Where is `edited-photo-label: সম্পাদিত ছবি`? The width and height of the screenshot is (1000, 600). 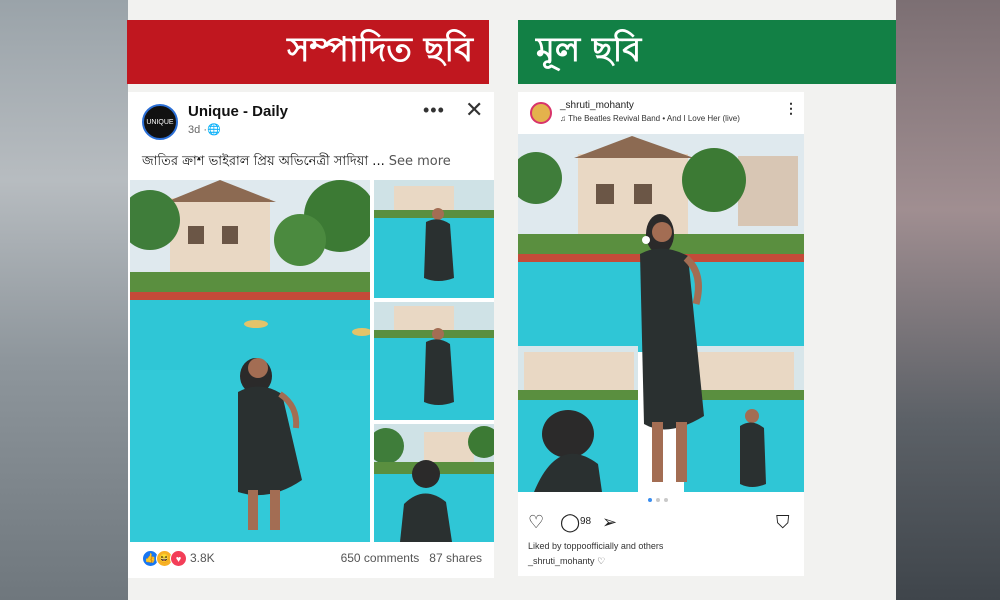
edited-photo-label: সম্পাদিত ছবি is located at coordinates (380, 49).